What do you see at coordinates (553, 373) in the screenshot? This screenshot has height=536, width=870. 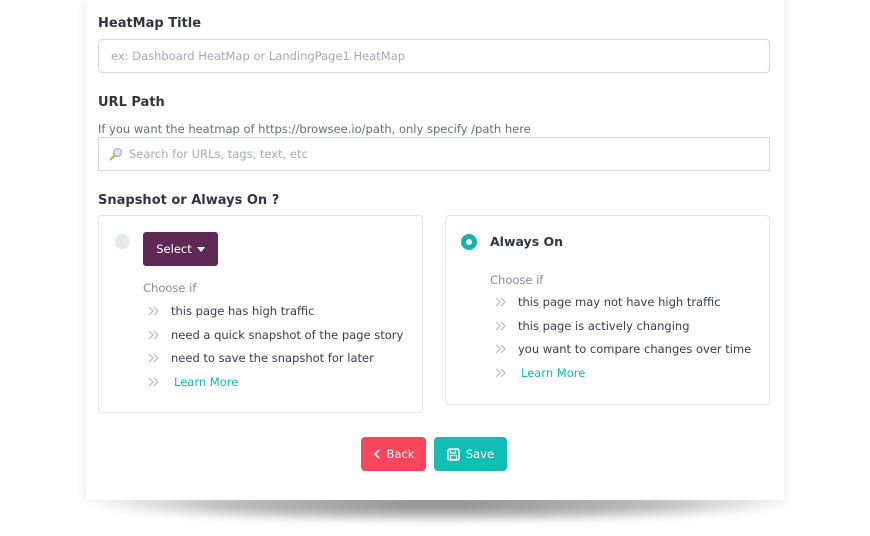 I see `always-on-learn-more-link: Learn More` at bounding box center [553, 373].